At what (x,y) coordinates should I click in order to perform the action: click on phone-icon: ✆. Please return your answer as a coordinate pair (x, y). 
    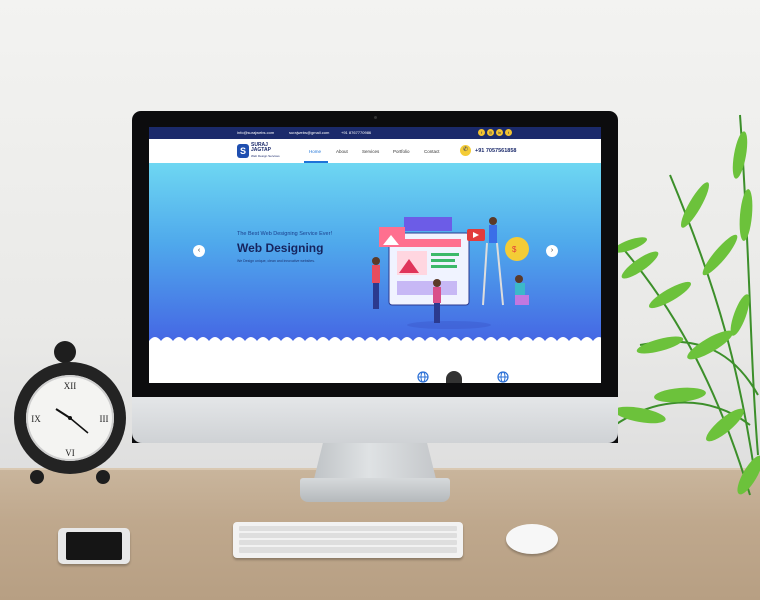
    Looking at the image, I should click on (465, 150).